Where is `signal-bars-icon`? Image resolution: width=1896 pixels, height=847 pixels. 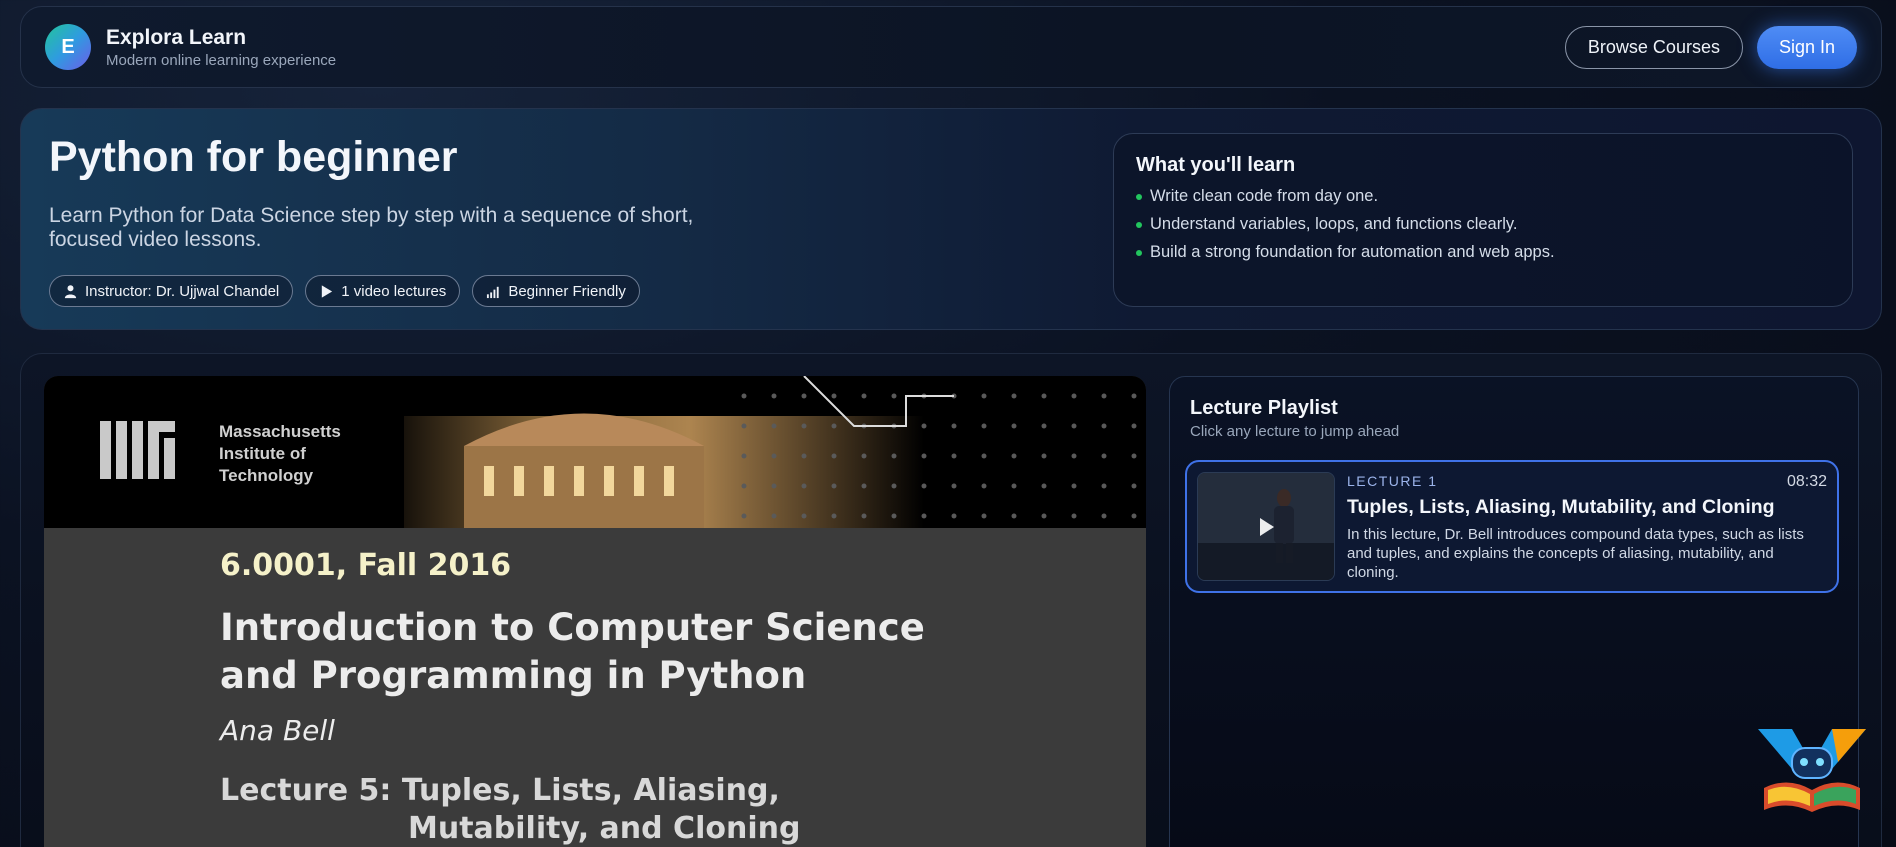
signal-bars-icon is located at coordinates (493, 292).